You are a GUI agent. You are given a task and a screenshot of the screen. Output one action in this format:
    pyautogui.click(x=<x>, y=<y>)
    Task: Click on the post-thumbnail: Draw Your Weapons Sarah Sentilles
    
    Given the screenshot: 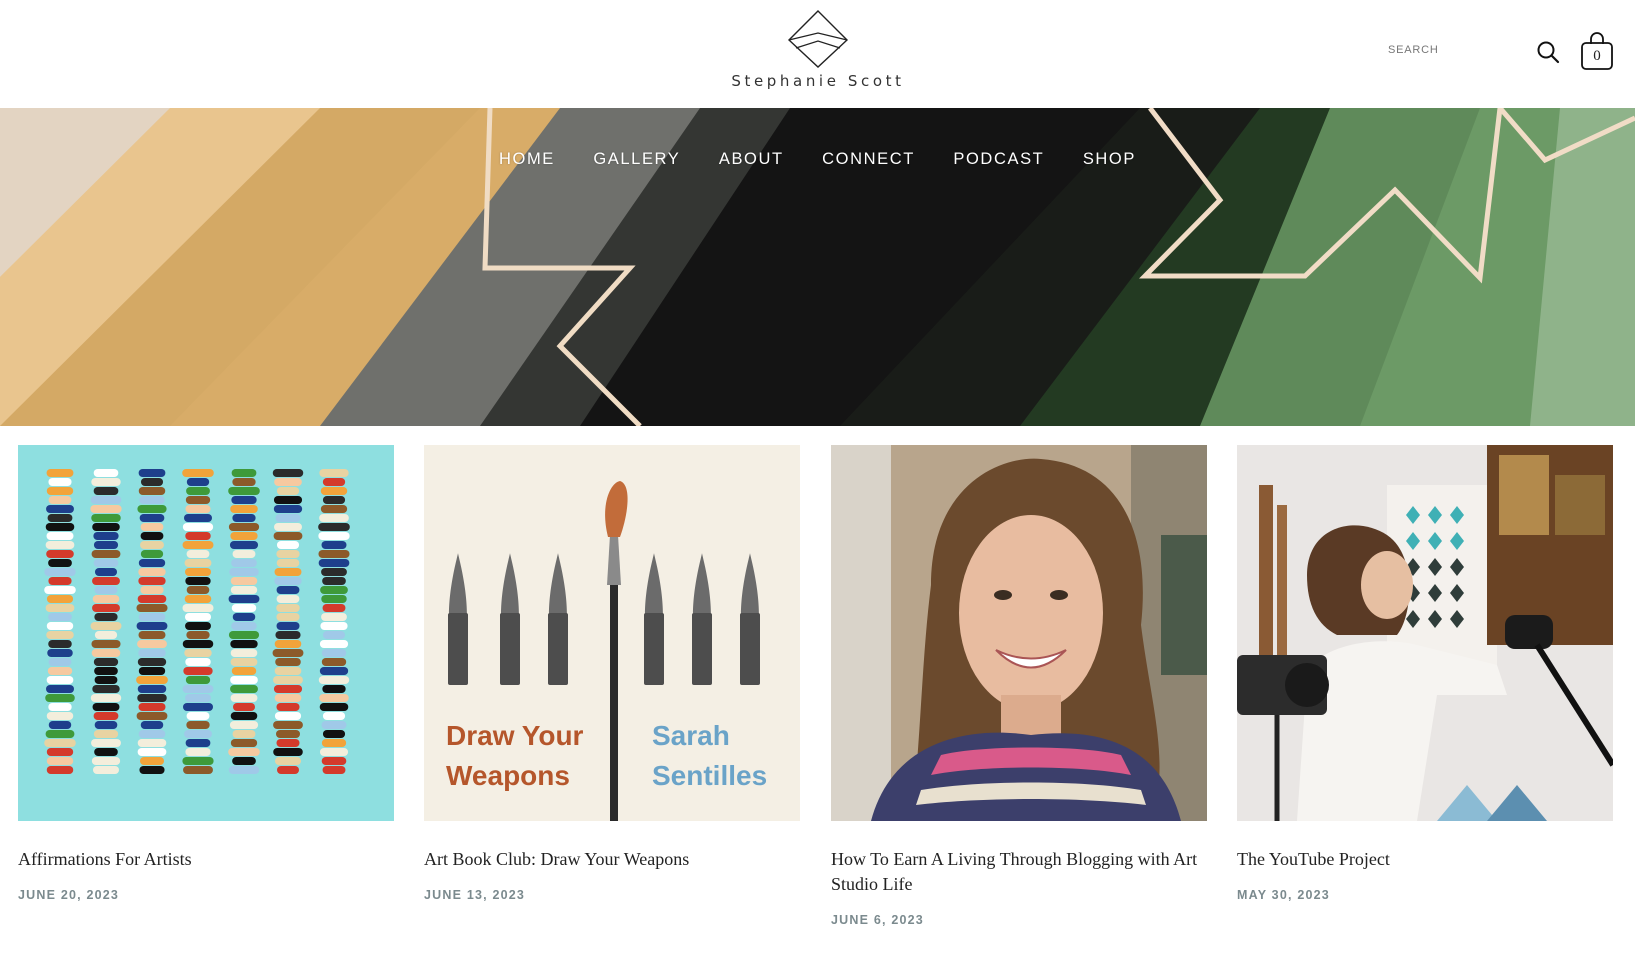 What is the action you would take?
    pyautogui.click(x=612, y=633)
    